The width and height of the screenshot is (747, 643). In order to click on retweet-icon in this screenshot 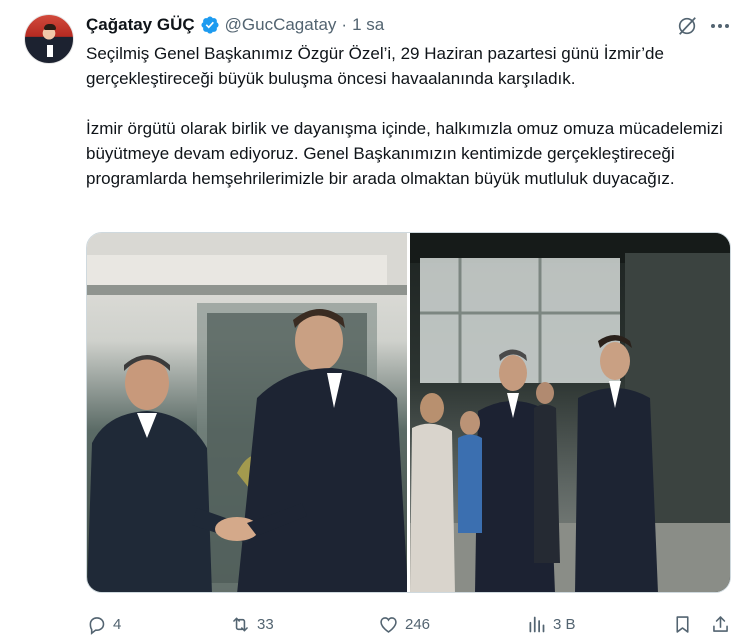, I will do `click(240, 624)`.